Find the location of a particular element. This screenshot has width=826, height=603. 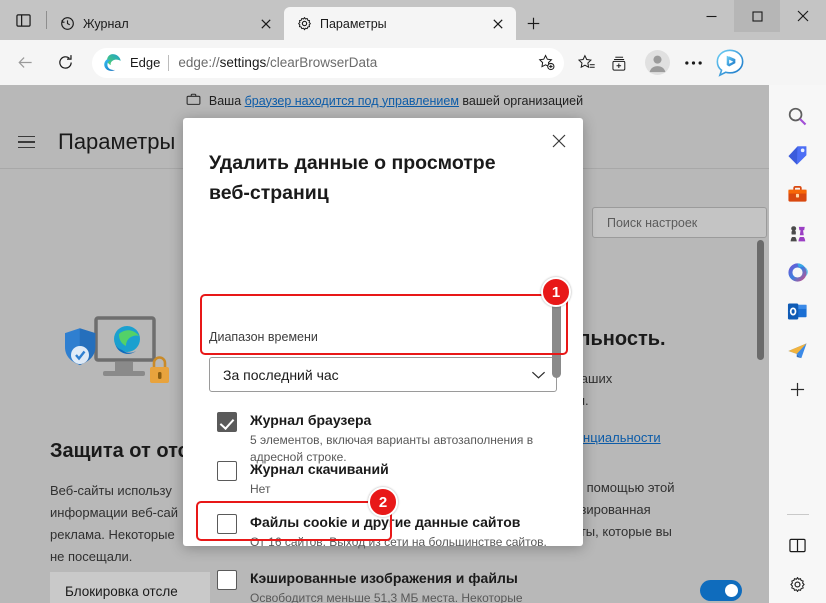

window-controls is located at coordinates (757, 20).